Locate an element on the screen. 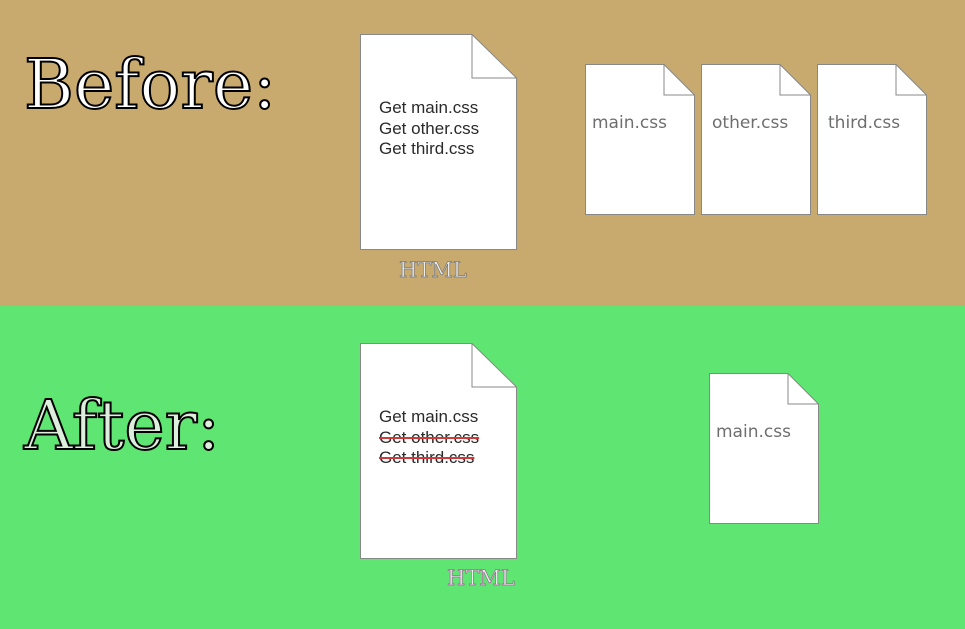 This screenshot has width=965, height=629. before-css-file-third: third.css is located at coordinates (872, 139).